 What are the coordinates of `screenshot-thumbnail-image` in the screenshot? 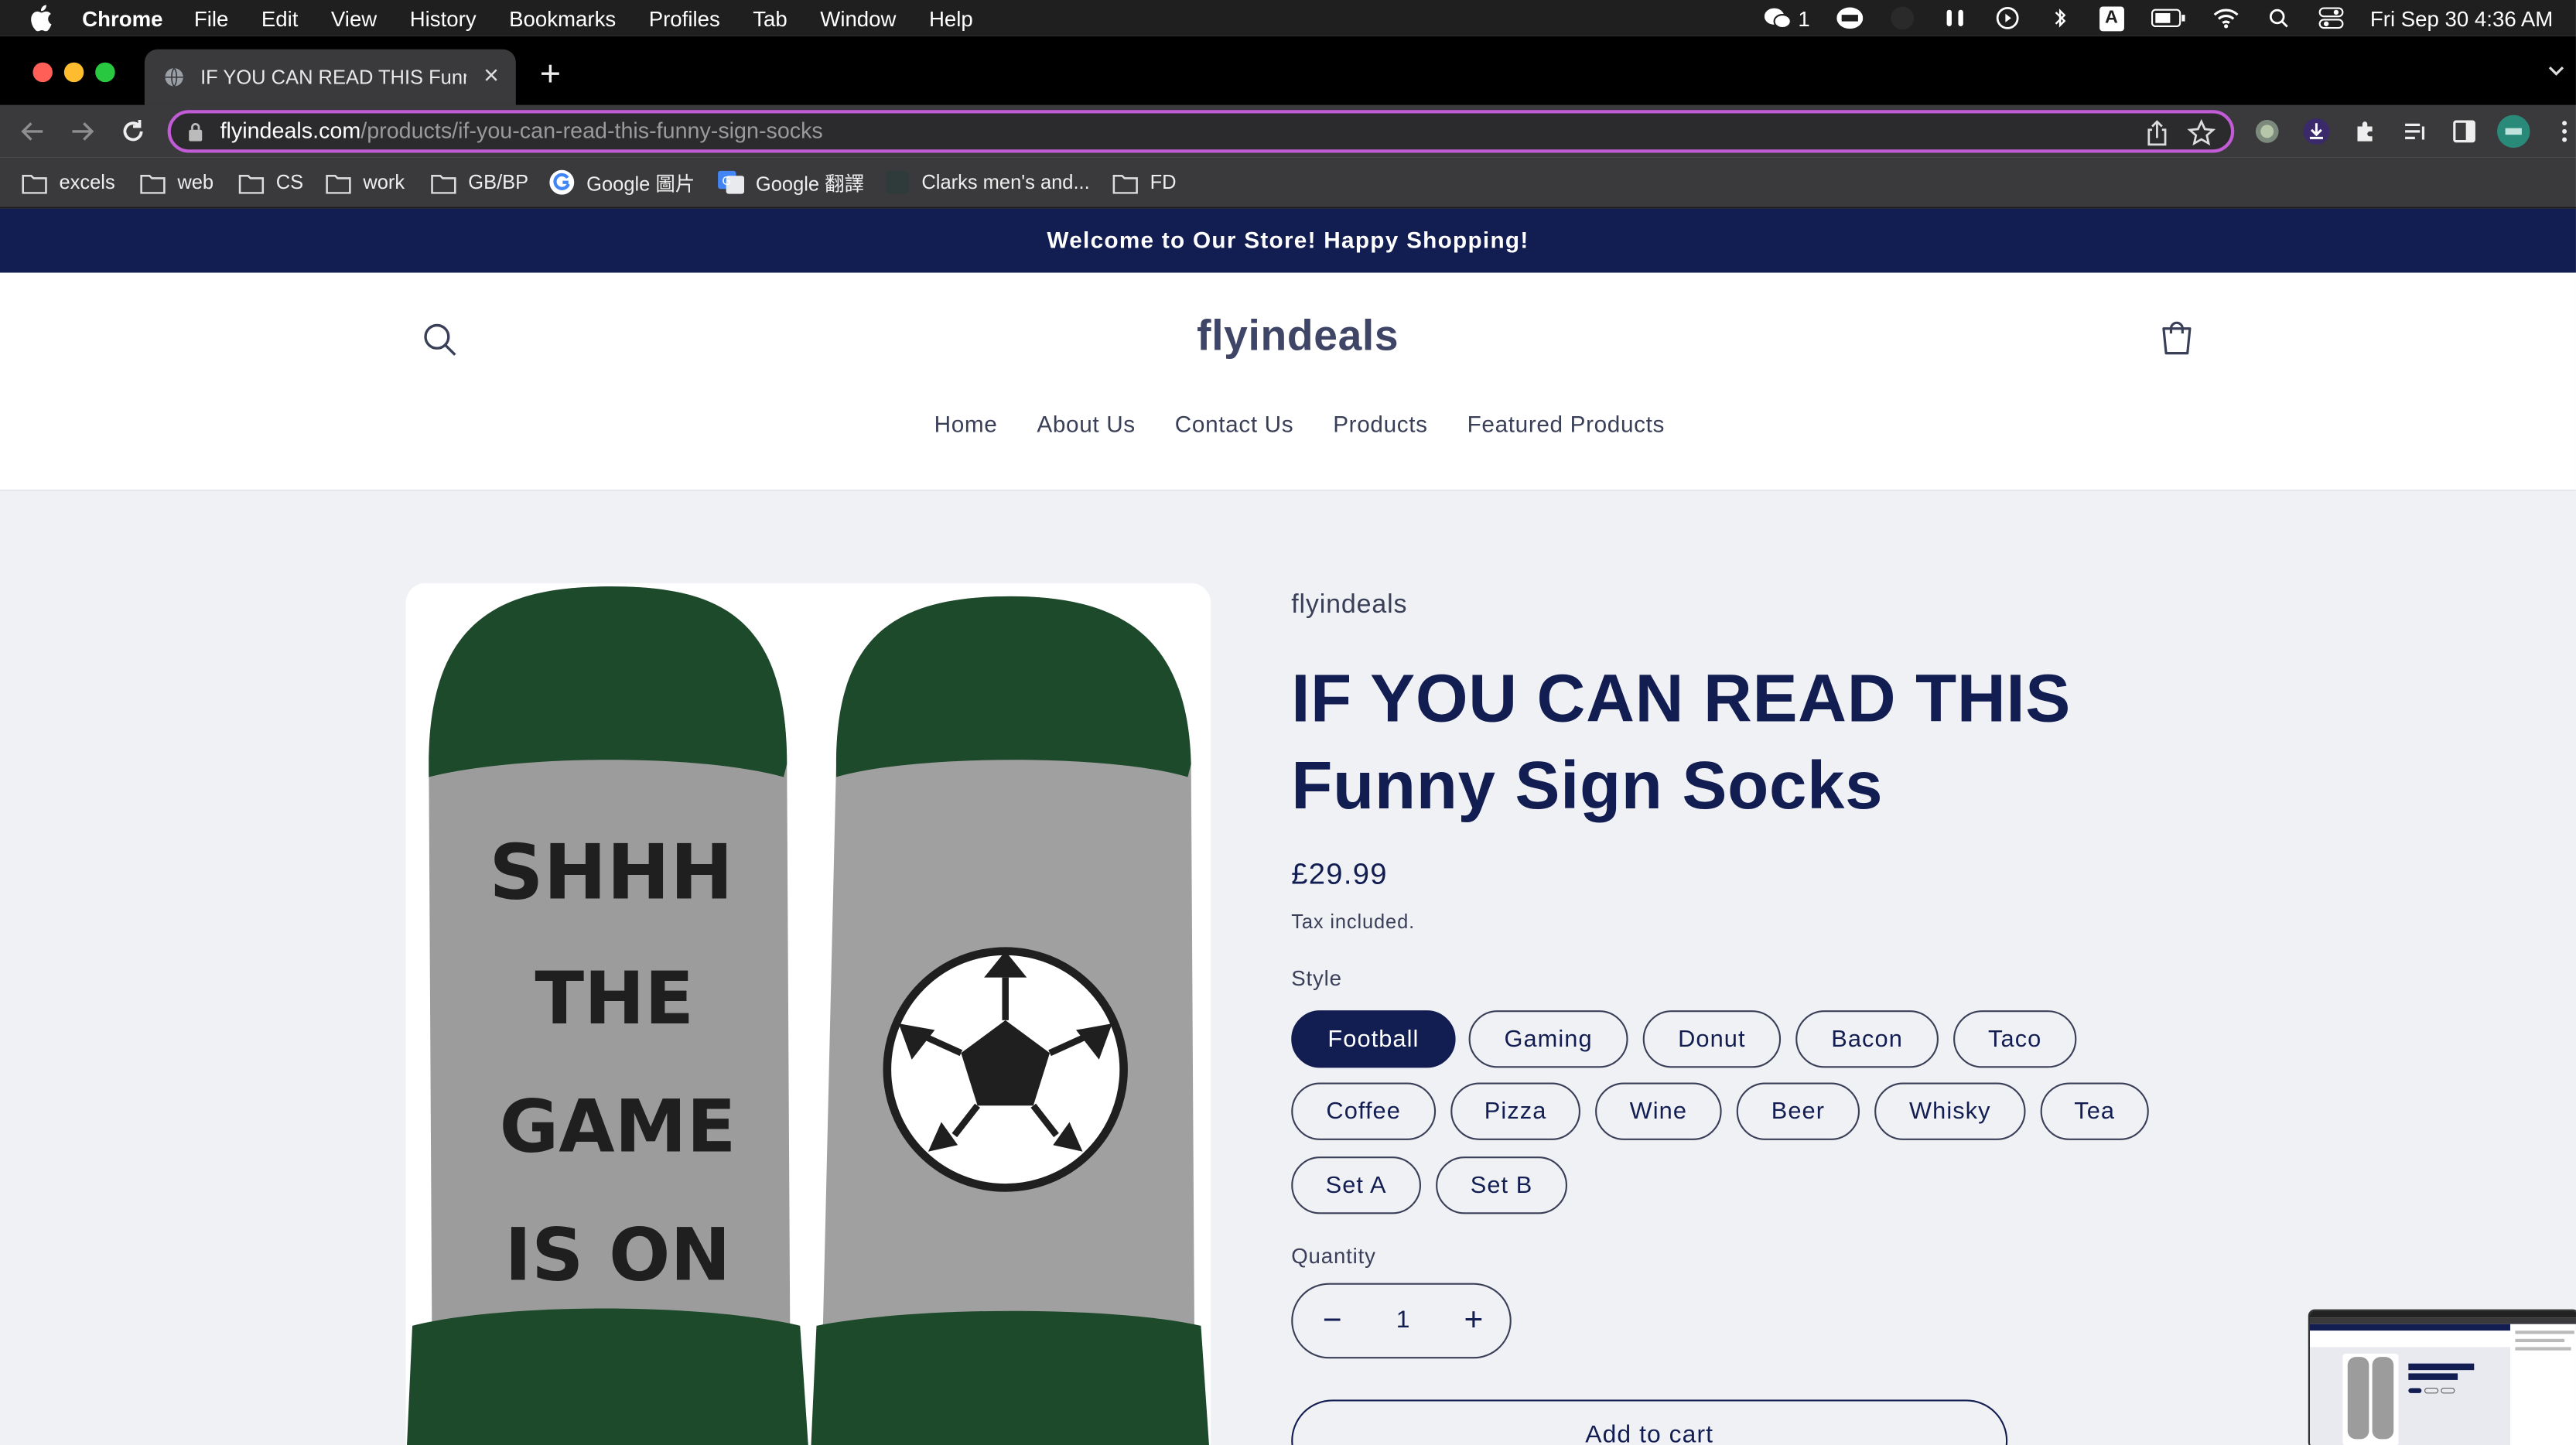 It's located at (2442, 1377).